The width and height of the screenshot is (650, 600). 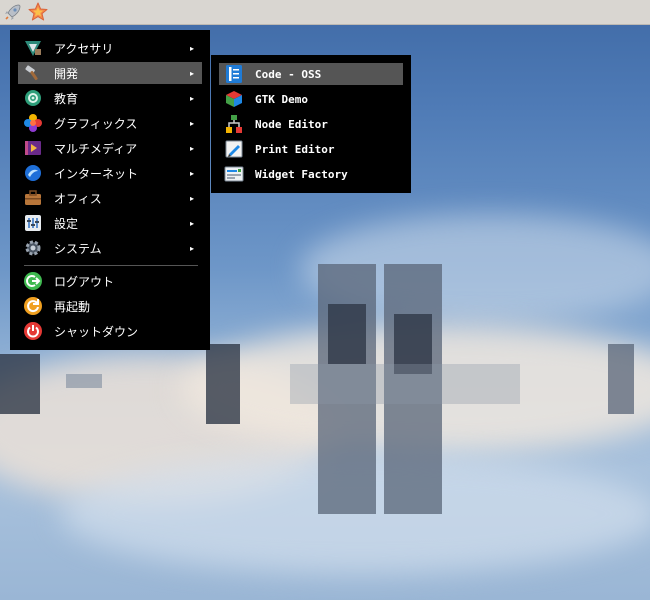 I want to click on submenu-item-print-editor: Print Editor, so click(x=311, y=149).